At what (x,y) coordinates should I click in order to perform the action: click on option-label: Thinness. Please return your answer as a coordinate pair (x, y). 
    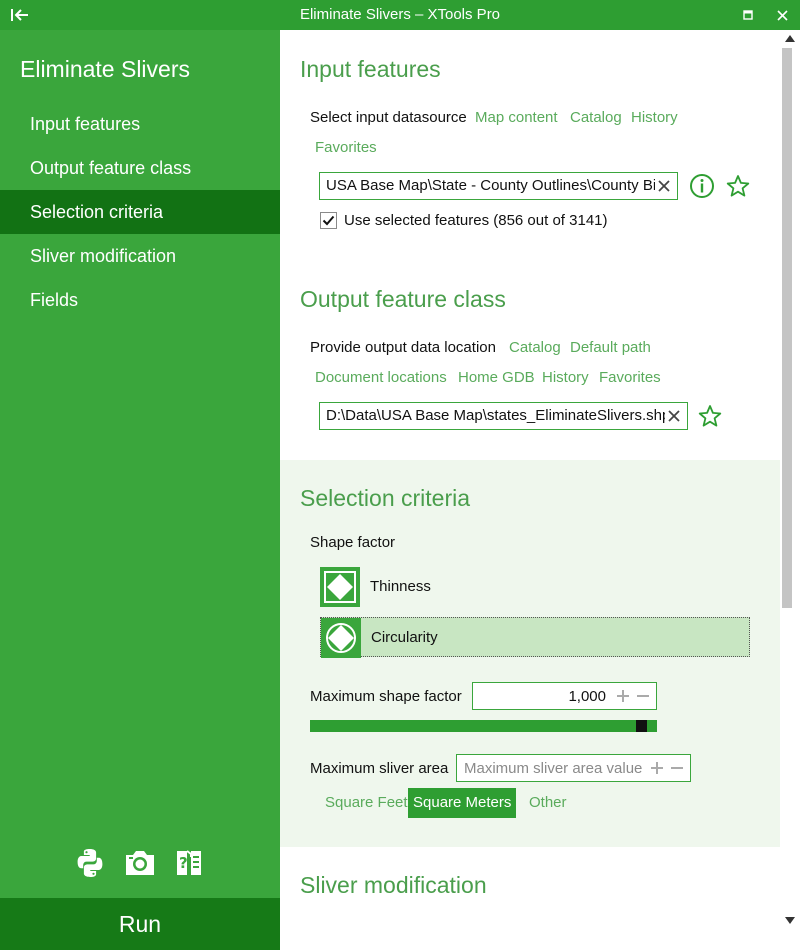
    Looking at the image, I should click on (400, 586).